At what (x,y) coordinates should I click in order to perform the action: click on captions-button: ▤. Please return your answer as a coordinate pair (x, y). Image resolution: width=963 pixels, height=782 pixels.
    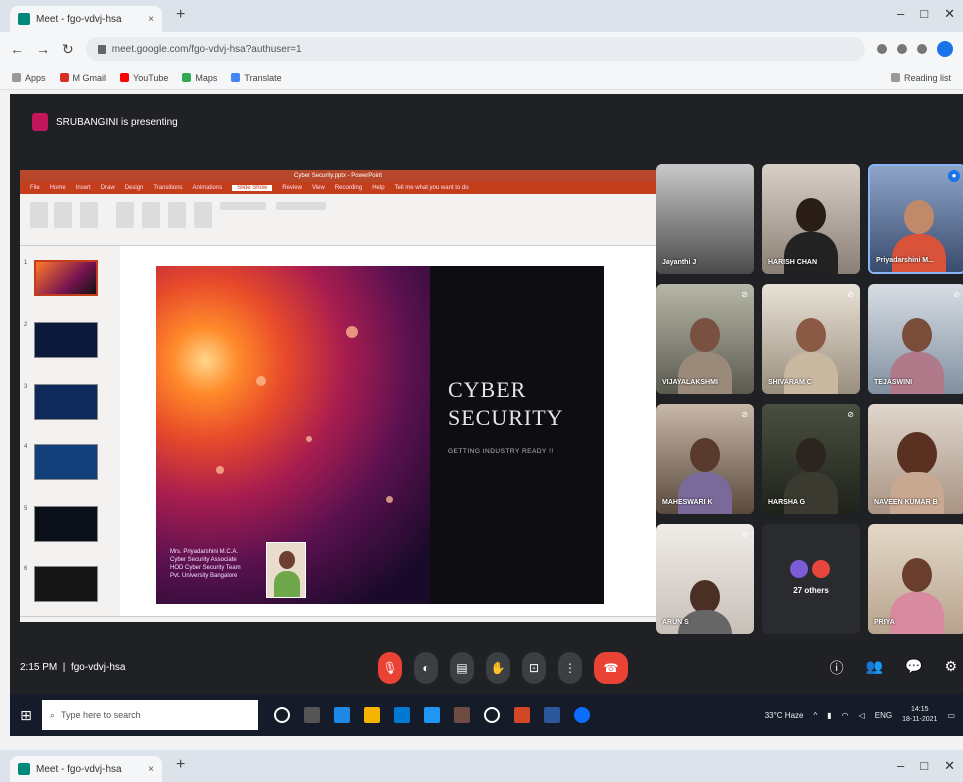
    Looking at the image, I should click on (462, 668).